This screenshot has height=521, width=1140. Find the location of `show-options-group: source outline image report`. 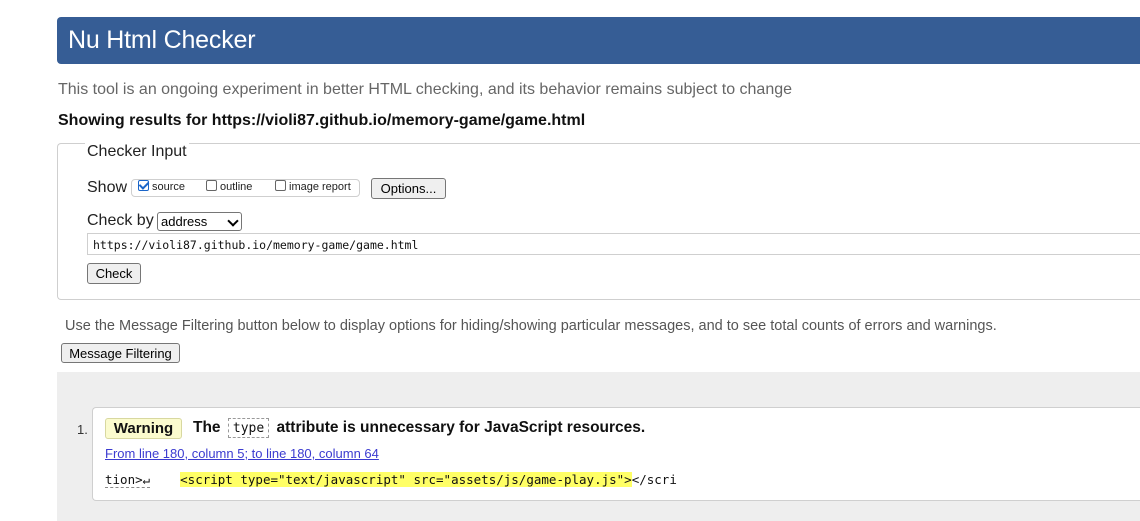

show-options-group: source outline image report is located at coordinates (245, 188).